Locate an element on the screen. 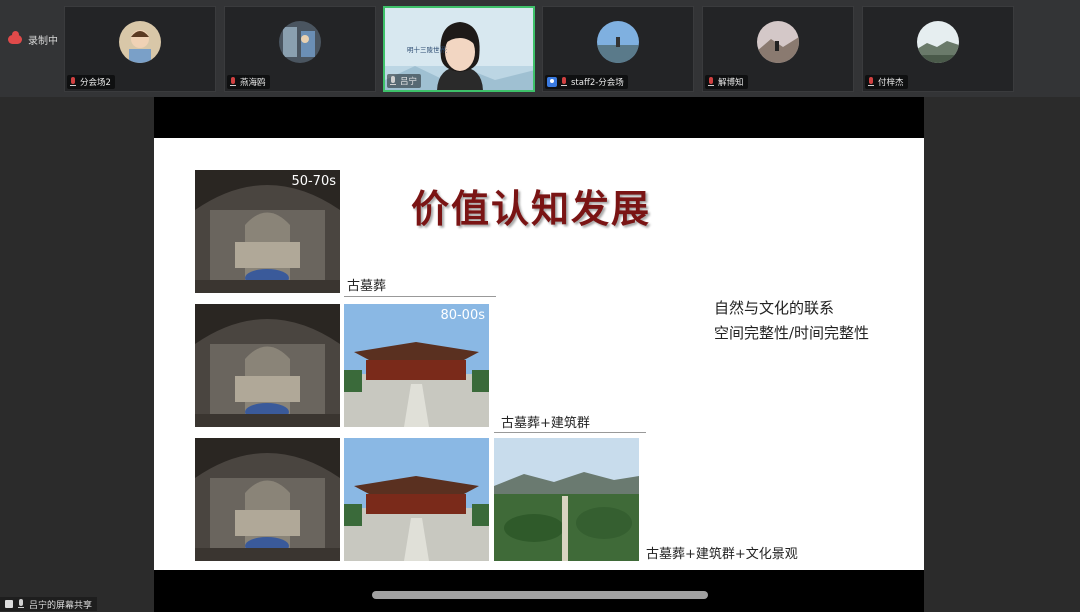 Image resolution: width=1080 pixels, height=612 pixels. palace-photo is located at coordinates (416, 499).